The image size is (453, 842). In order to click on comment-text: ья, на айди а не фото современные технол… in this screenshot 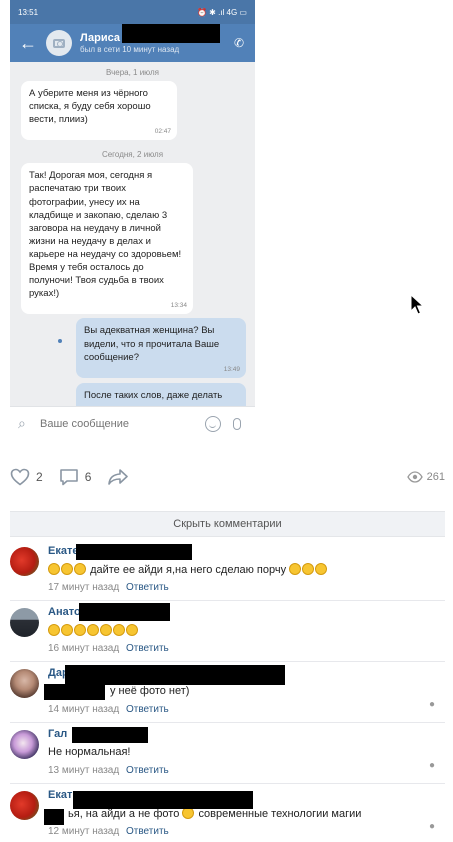, I will do `click(215, 813)`.